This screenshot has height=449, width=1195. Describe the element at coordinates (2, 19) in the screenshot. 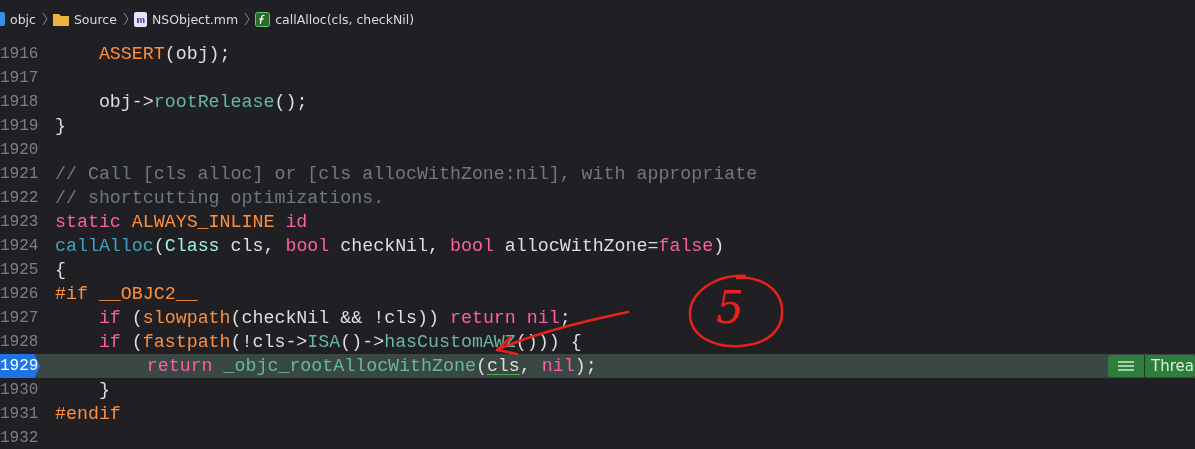

I see `project-icon` at that location.